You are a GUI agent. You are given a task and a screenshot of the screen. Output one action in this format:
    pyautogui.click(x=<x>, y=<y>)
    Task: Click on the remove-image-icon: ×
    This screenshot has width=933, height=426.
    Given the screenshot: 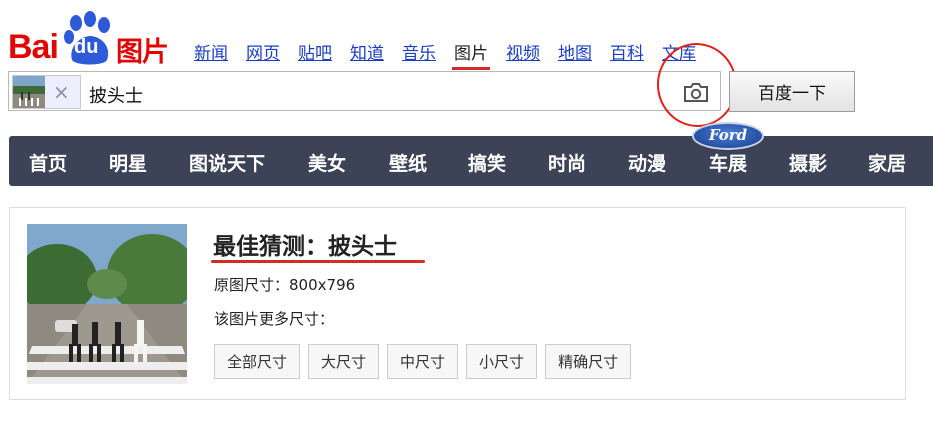 What is the action you would take?
    pyautogui.click(x=61, y=92)
    